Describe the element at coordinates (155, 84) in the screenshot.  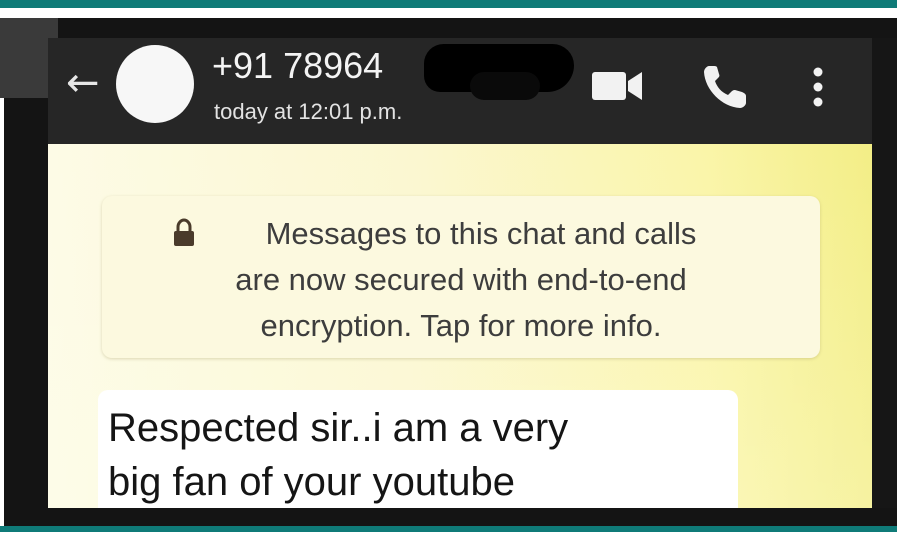
I see `avatar` at that location.